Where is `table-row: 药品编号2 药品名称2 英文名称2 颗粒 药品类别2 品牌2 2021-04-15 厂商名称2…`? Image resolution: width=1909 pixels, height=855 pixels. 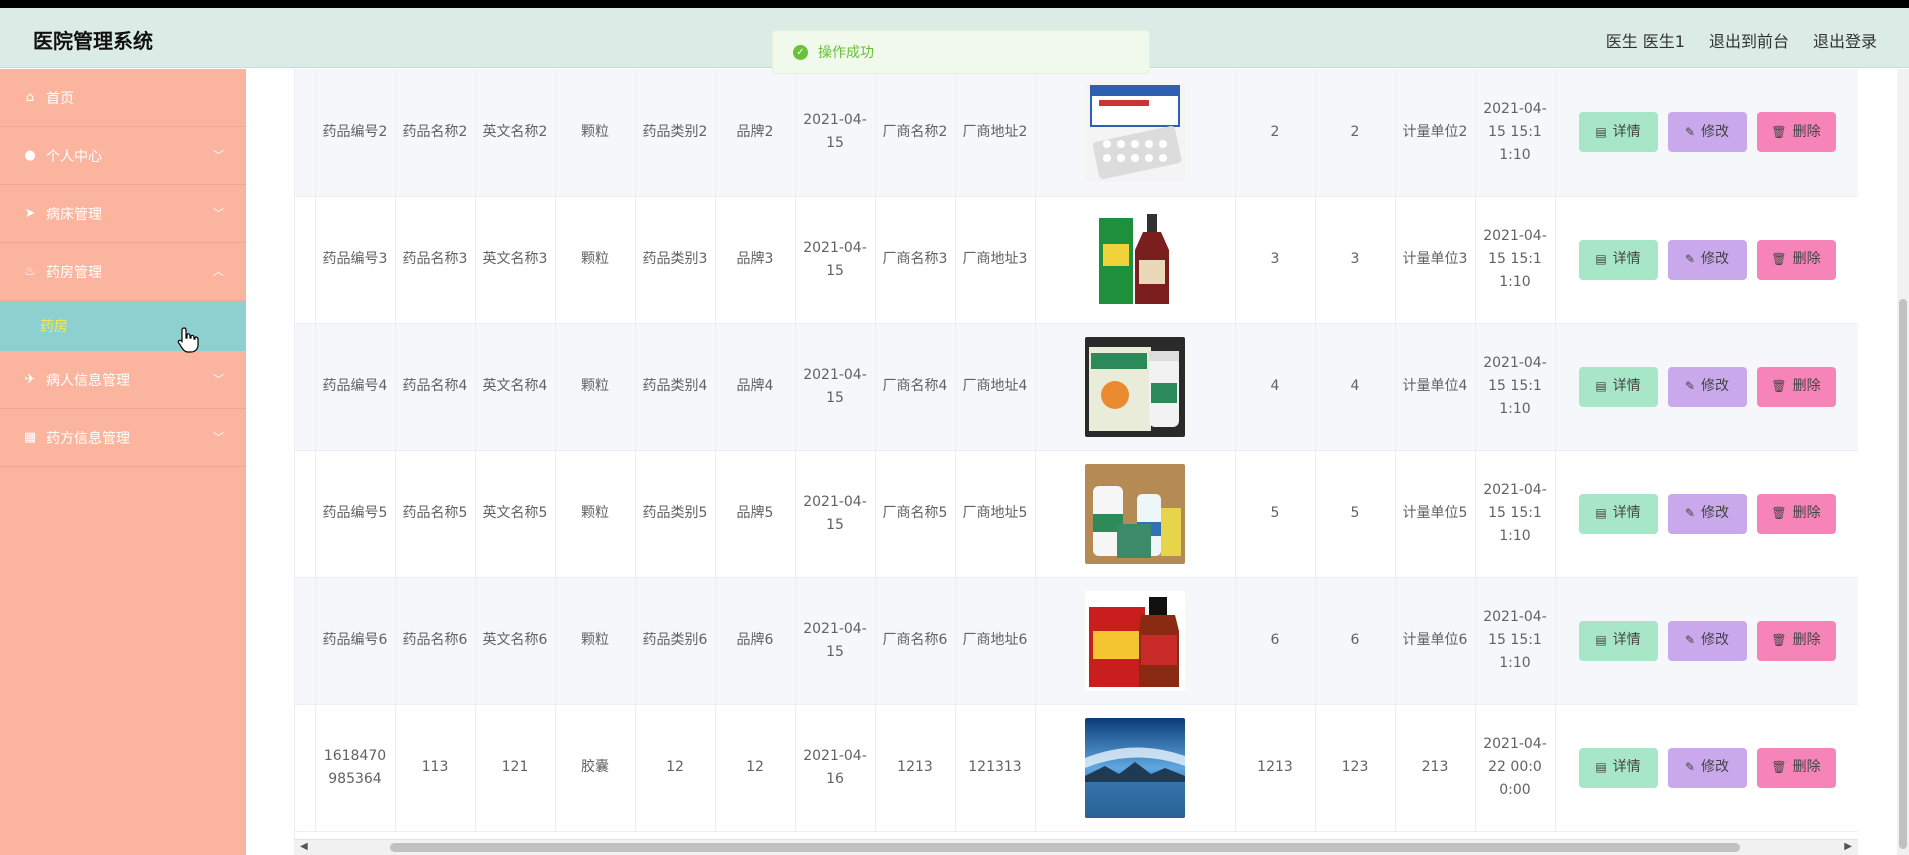
table-row: 药品编号2 药品名称2 英文名称2 颗粒 药品类别2 品牌2 2021-04-15 厂商名称2… is located at coordinates (1076, 133).